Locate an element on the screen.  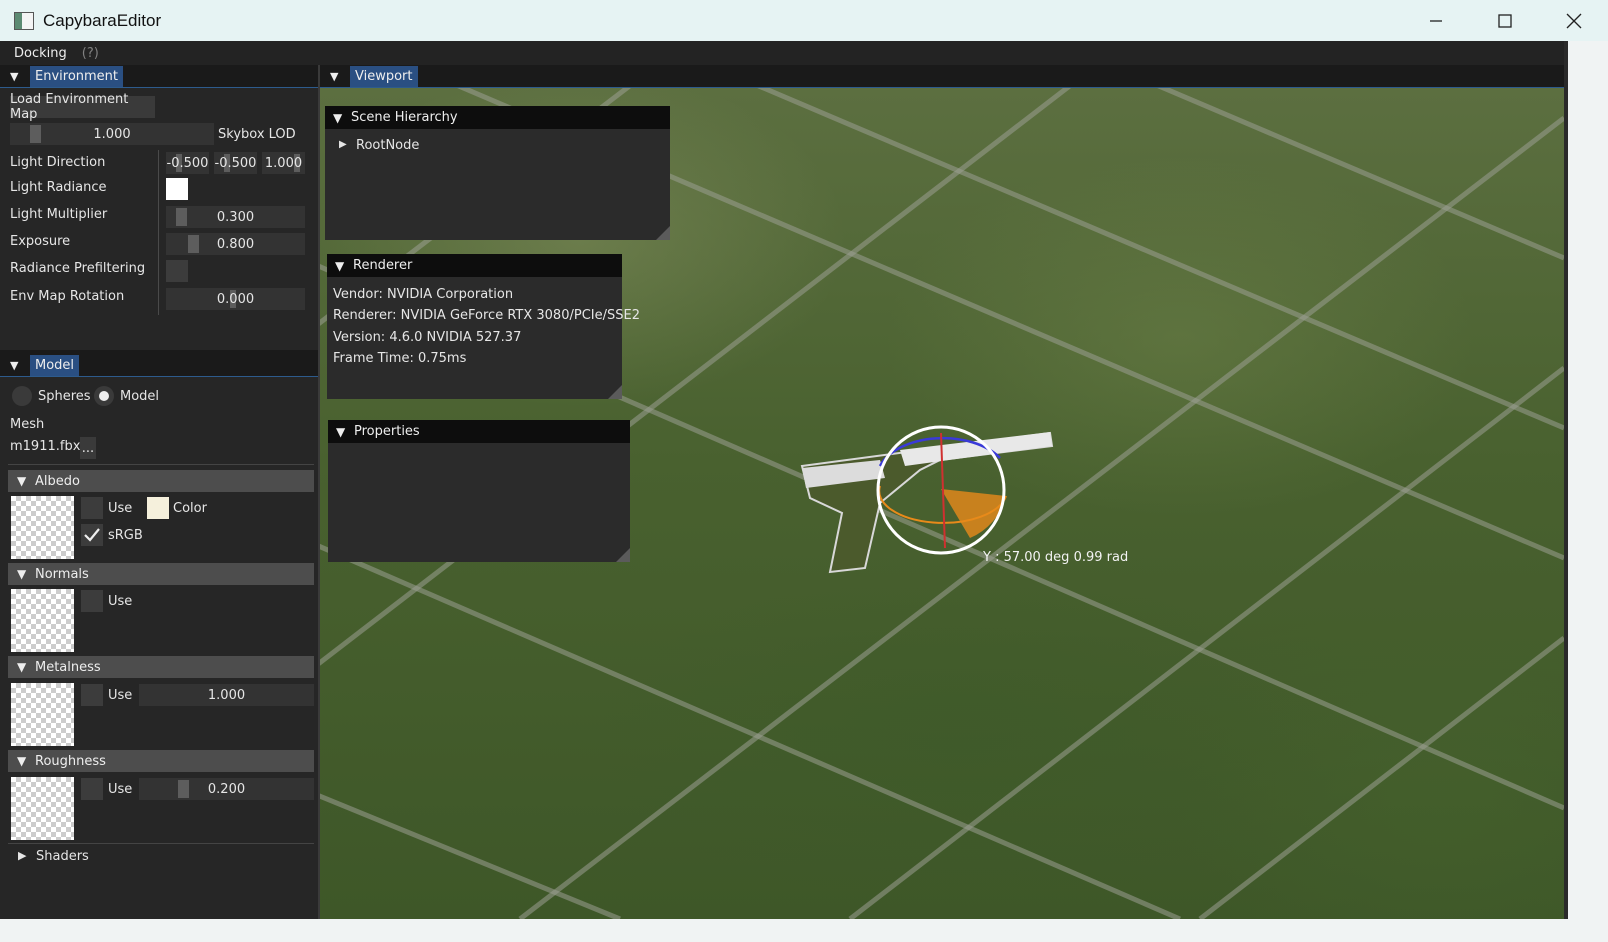
roughness-texture-thumbnail is located at coordinates (42, 808).